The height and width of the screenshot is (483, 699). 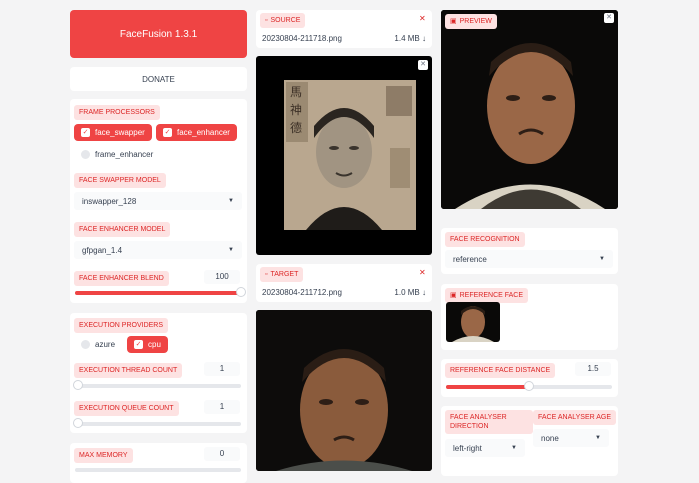 I want to click on app-title-button: FaceFusion 1.3.1, so click(x=158, y=34).